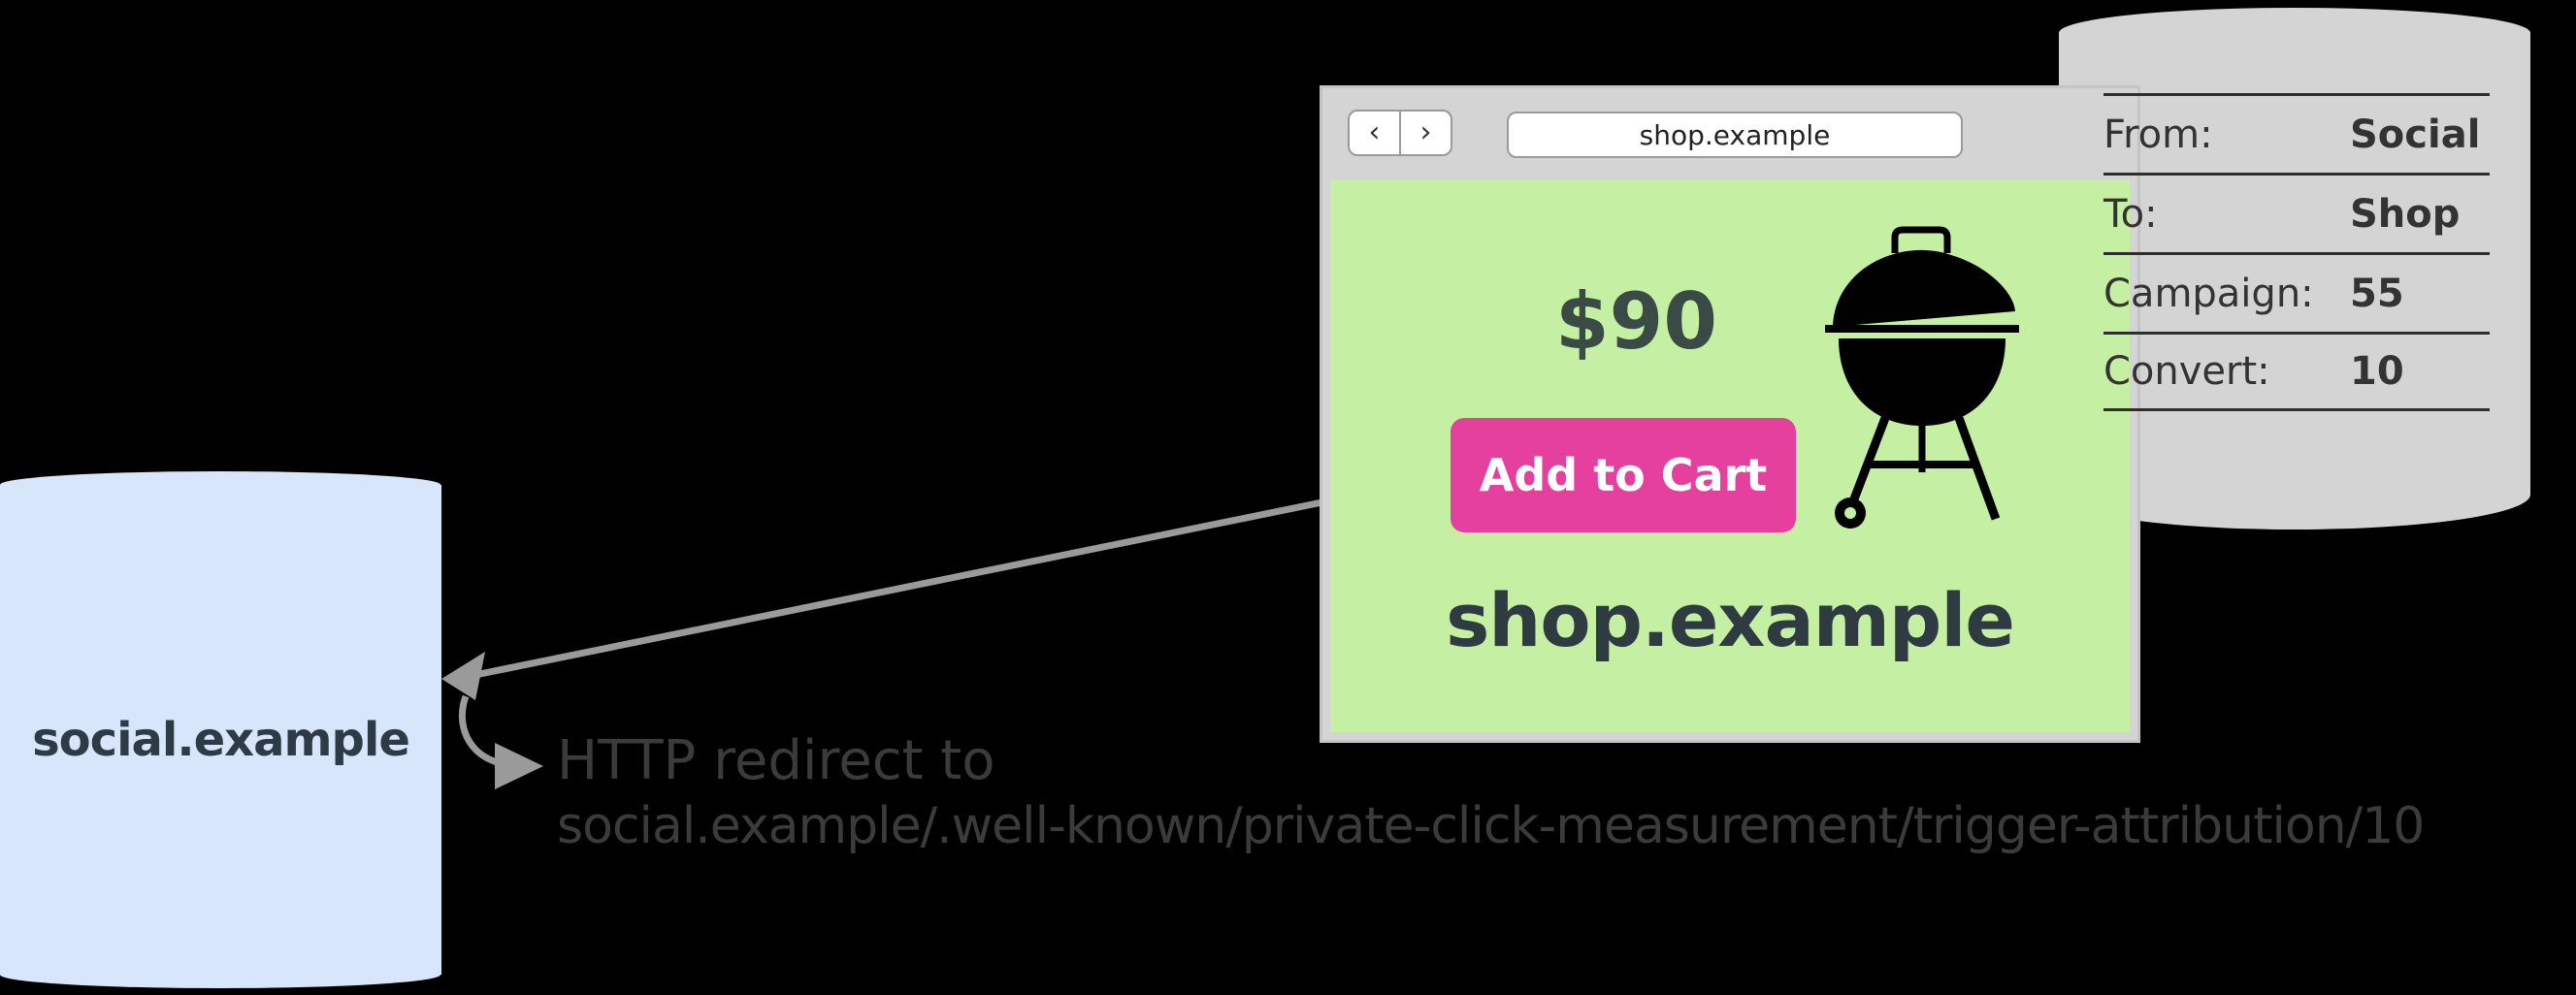  I want to click on redirect-arrow, so click(501, 741).